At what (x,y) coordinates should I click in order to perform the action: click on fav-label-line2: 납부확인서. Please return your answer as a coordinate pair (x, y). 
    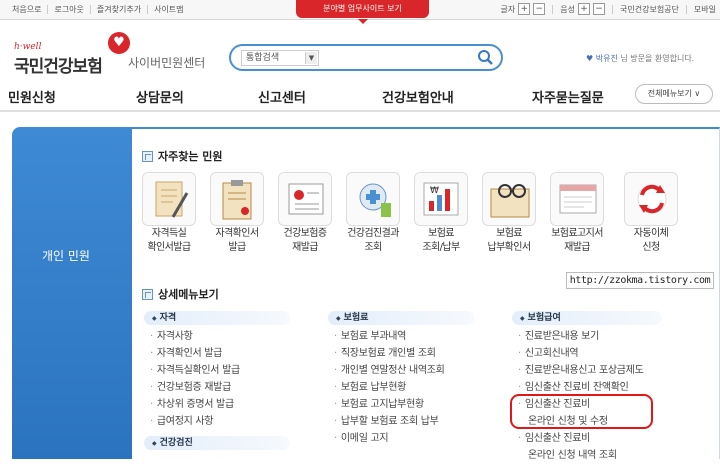
    Looking at the image, I should click on (509, 247).